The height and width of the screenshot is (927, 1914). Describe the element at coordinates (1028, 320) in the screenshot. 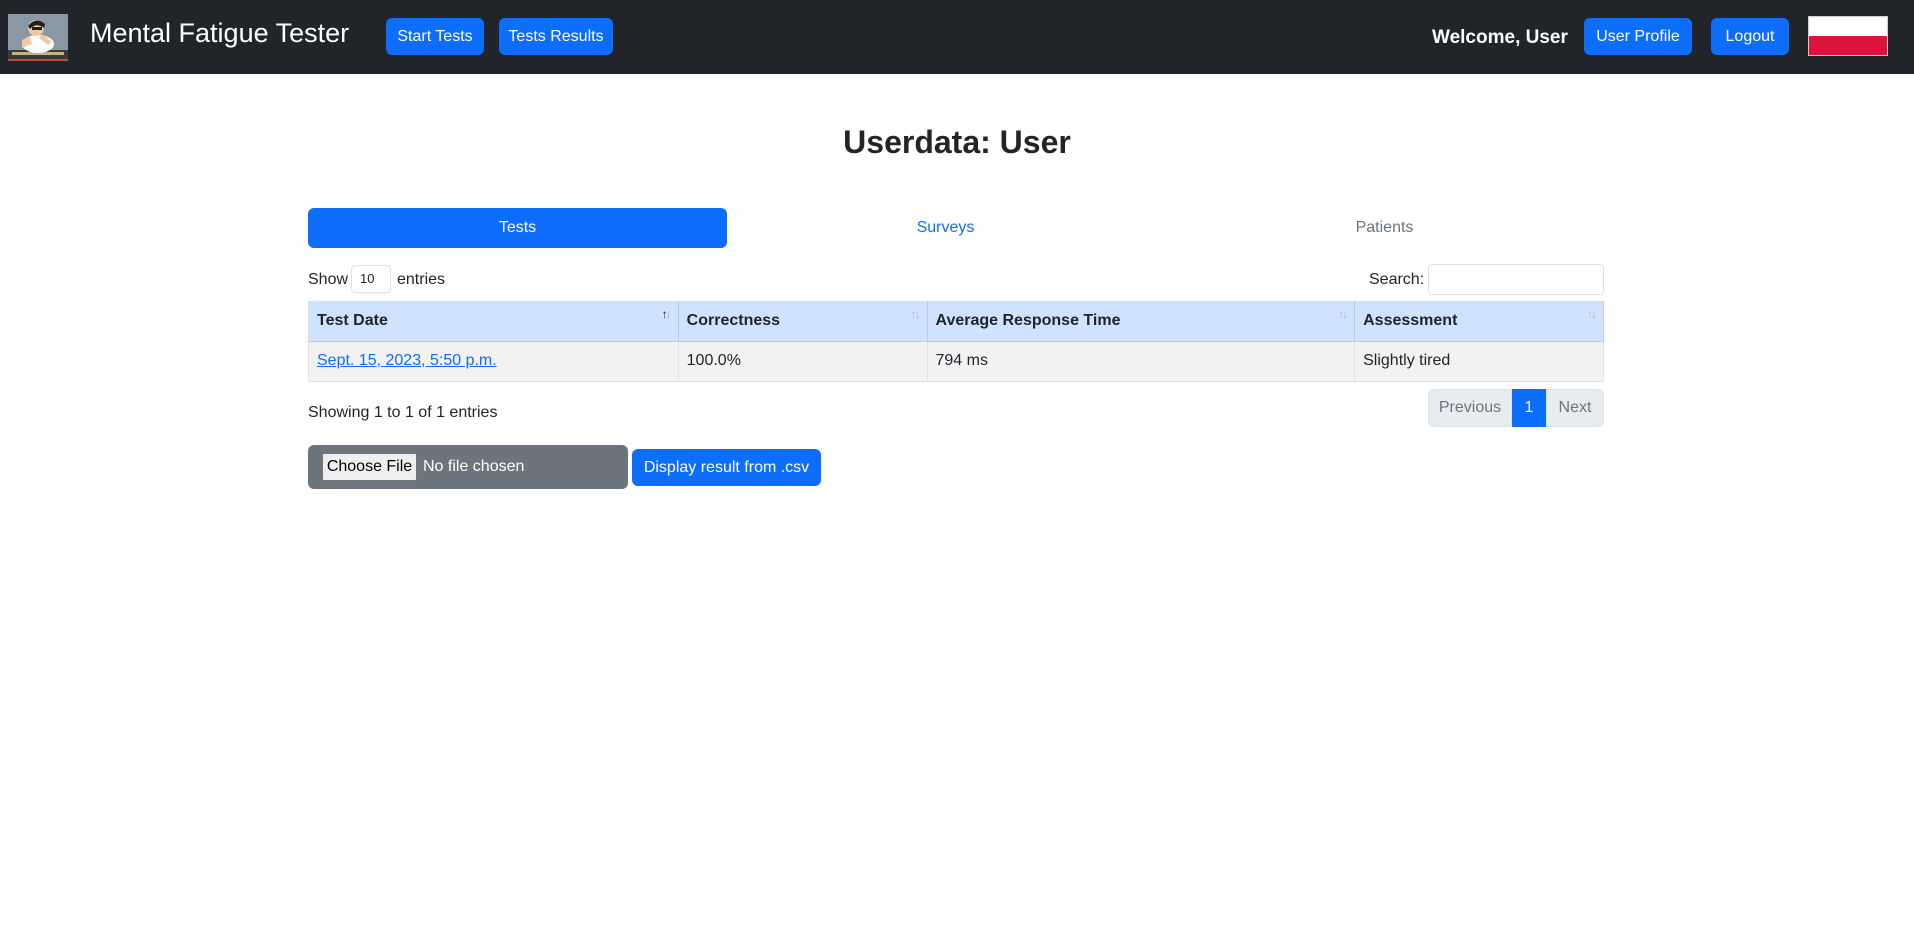

I see `column-header-label: Average Response Time` at that location.